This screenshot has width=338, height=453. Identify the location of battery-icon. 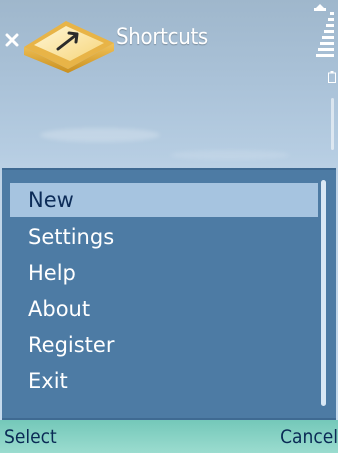
(332, 75).